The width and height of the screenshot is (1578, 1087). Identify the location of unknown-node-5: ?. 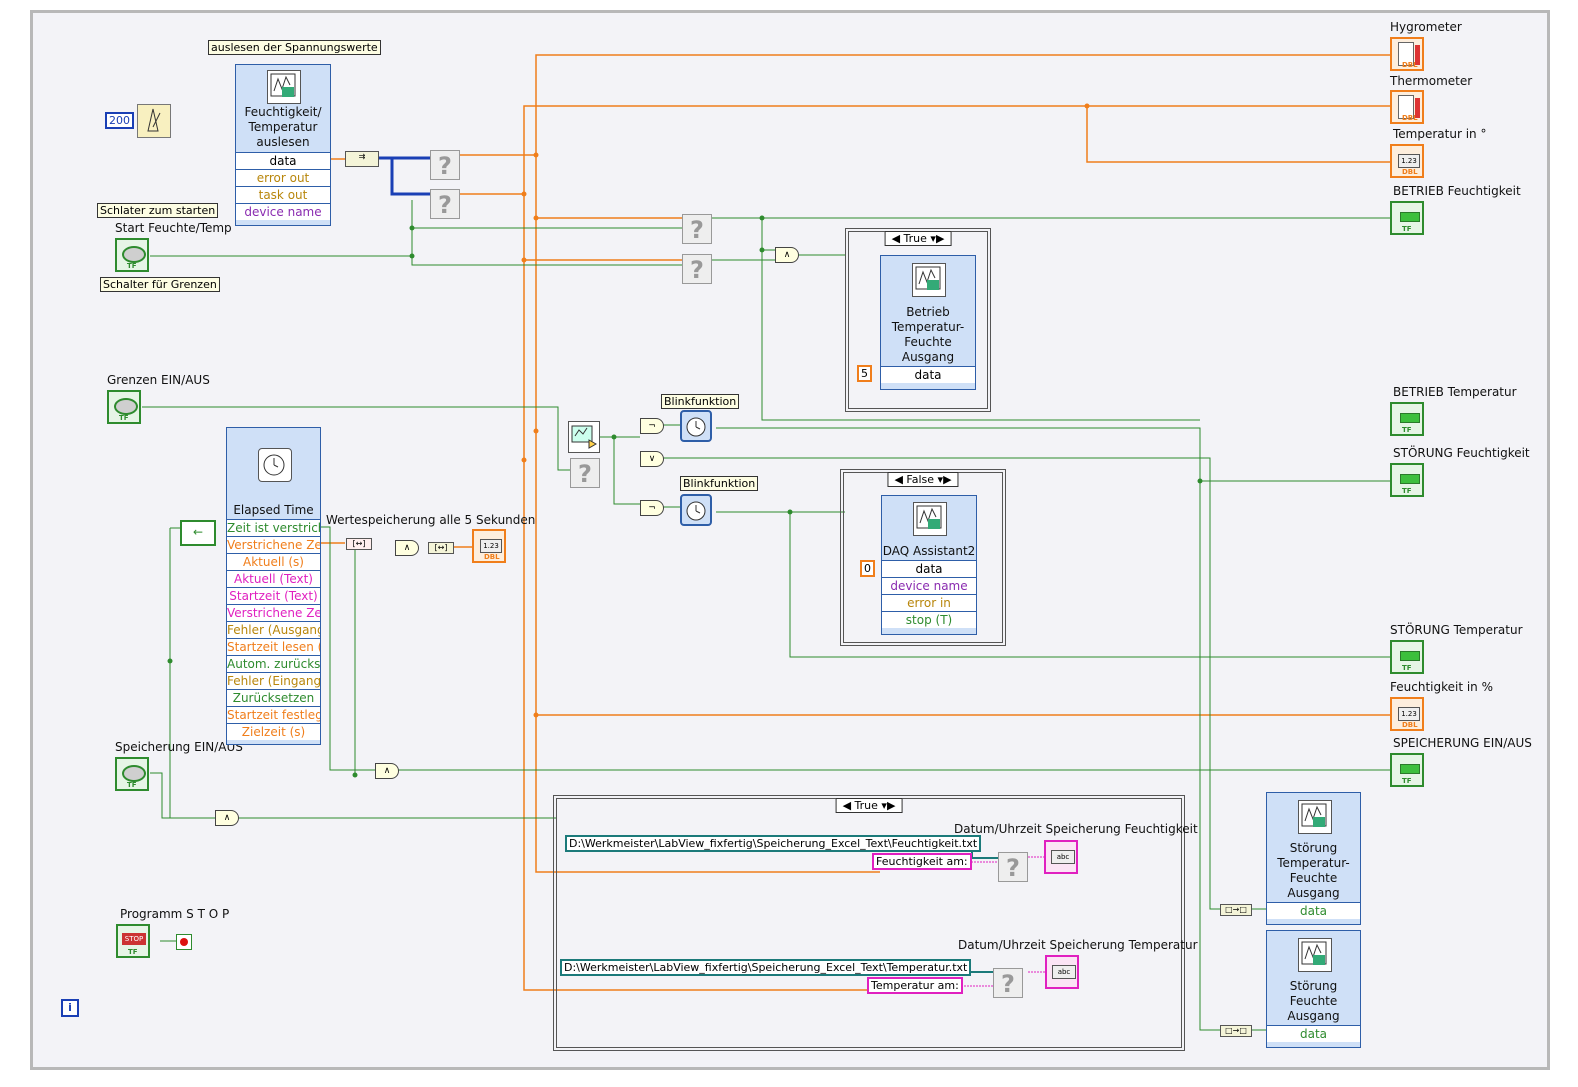
(585, 473).